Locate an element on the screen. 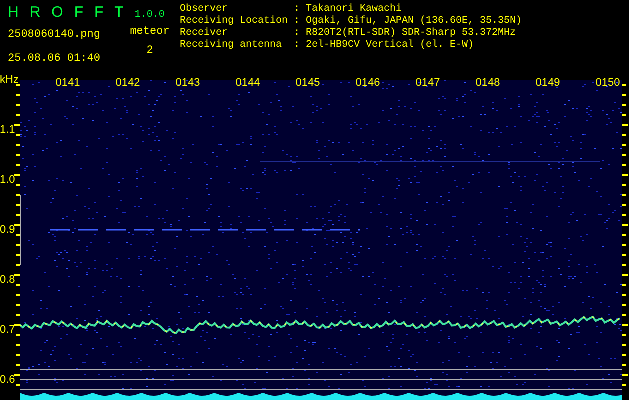  info-label: Receiver is located at coordinates (205, 34).